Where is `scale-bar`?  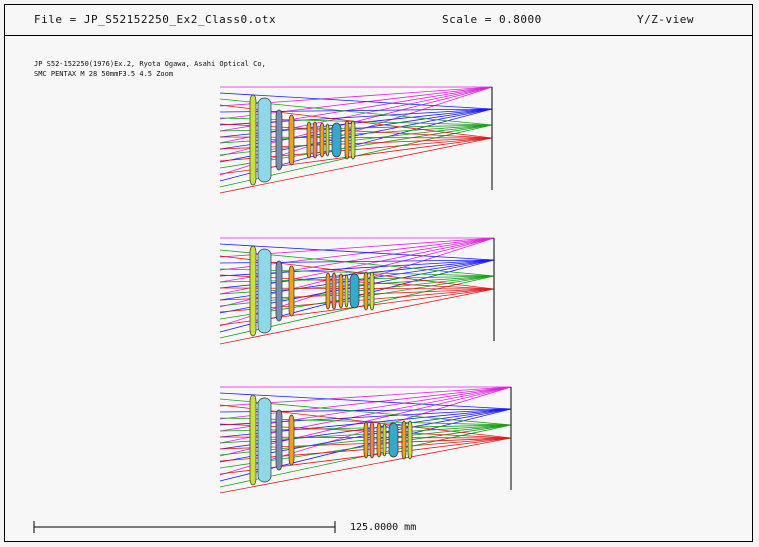 scale-bar is located at coordinates (184, 527).